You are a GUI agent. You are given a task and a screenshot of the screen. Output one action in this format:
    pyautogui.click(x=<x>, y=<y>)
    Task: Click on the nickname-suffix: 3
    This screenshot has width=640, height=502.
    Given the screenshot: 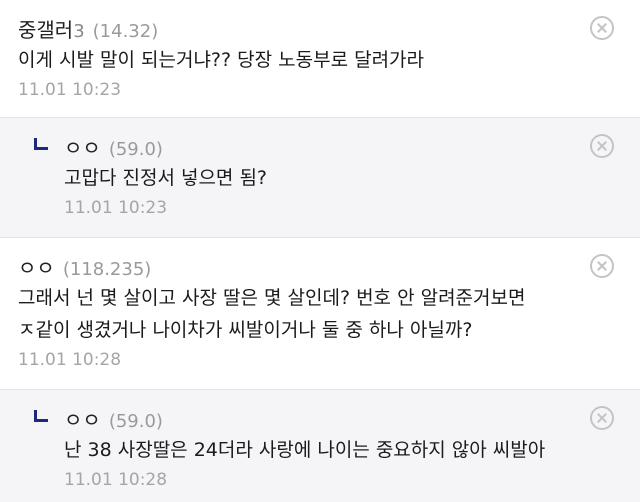 What is the action you would take?
    pyautogui.click(x=79, y=31)
    